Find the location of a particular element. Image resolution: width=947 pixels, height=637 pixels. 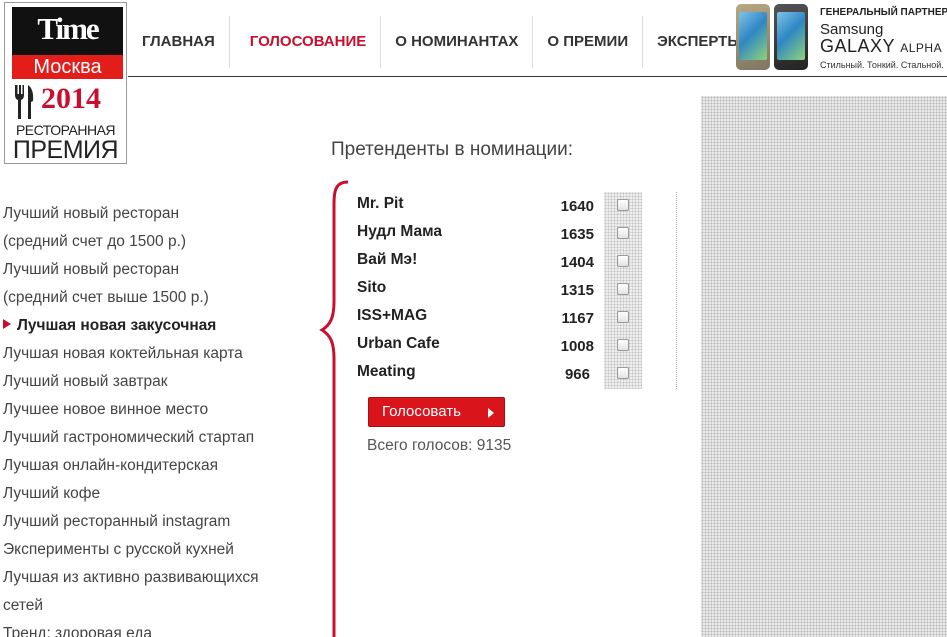

category-item: (средний счет до 1500 р.) is located at coordinates (153, 242).